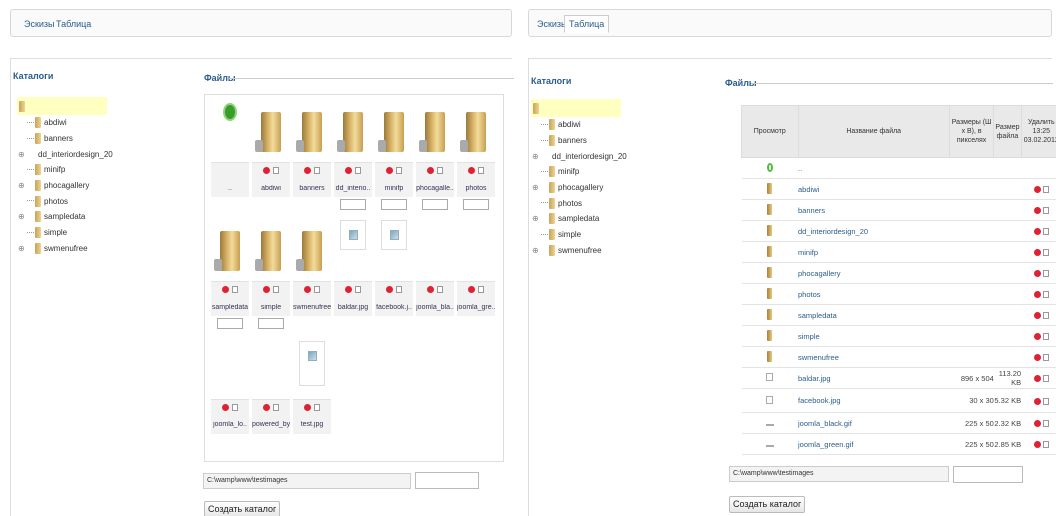  I want to click on grid-cell: joomla_gre.., so click(476, 273).